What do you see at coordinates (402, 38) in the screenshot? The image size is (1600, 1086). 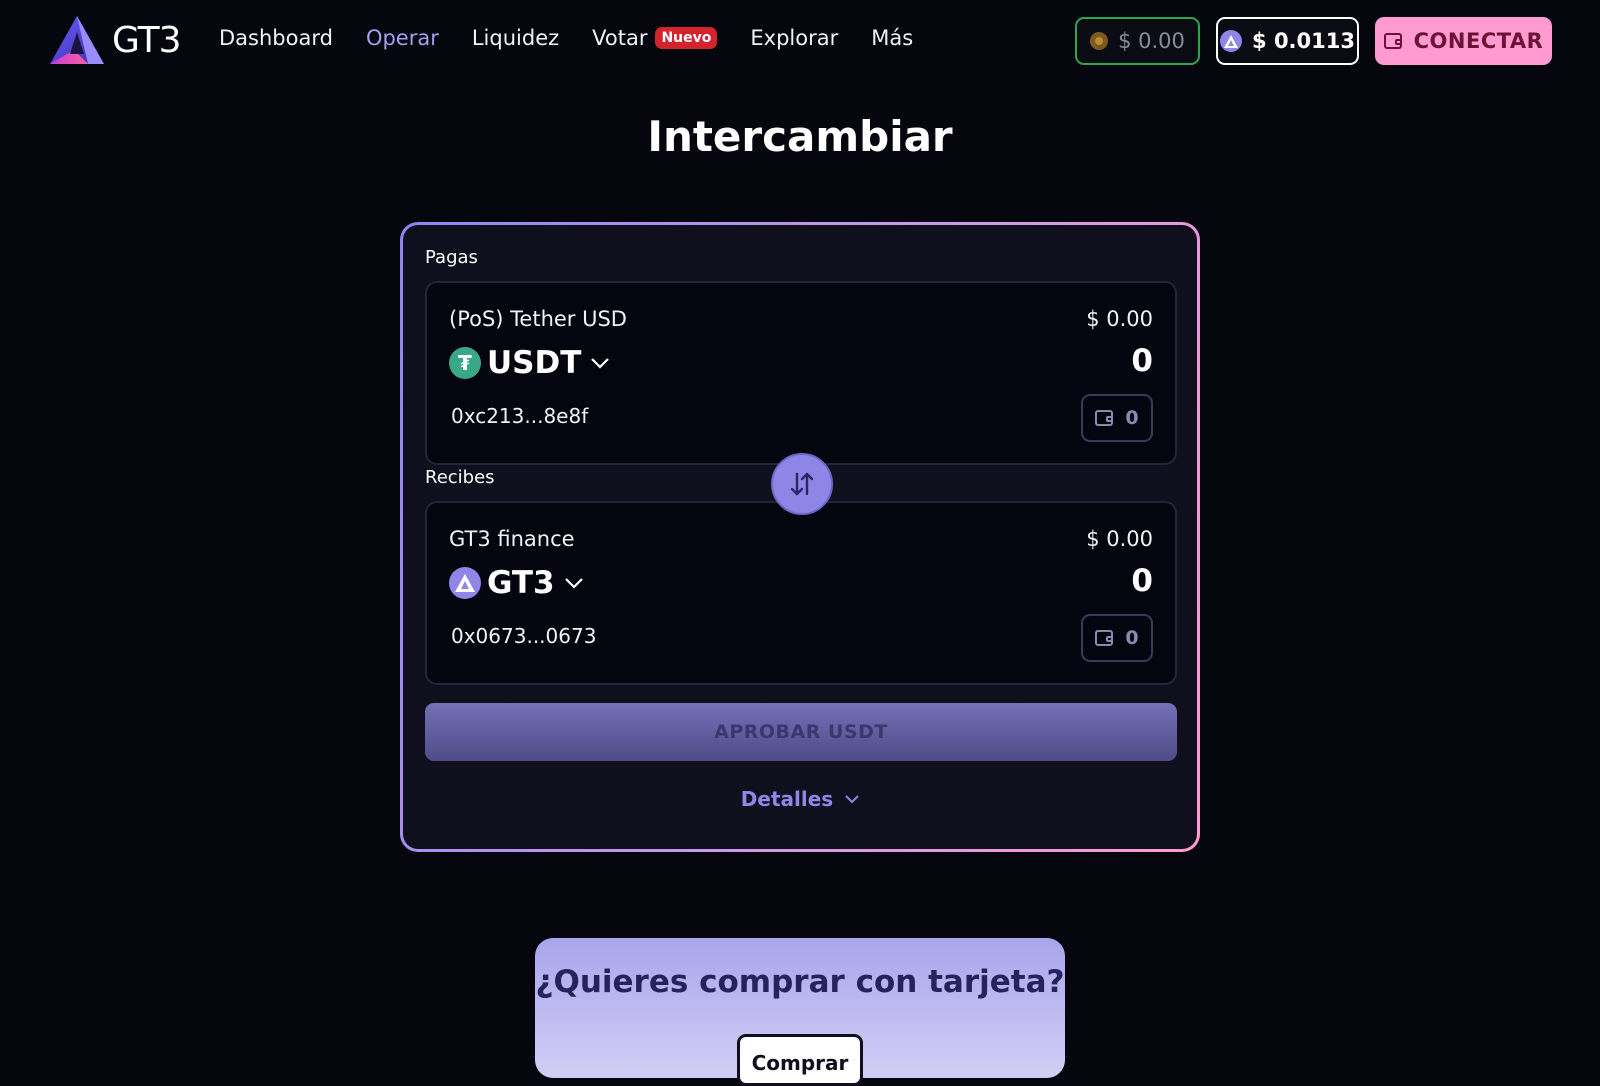 I see `nav-item-operar: Operar` at bounding box center [402, 38].